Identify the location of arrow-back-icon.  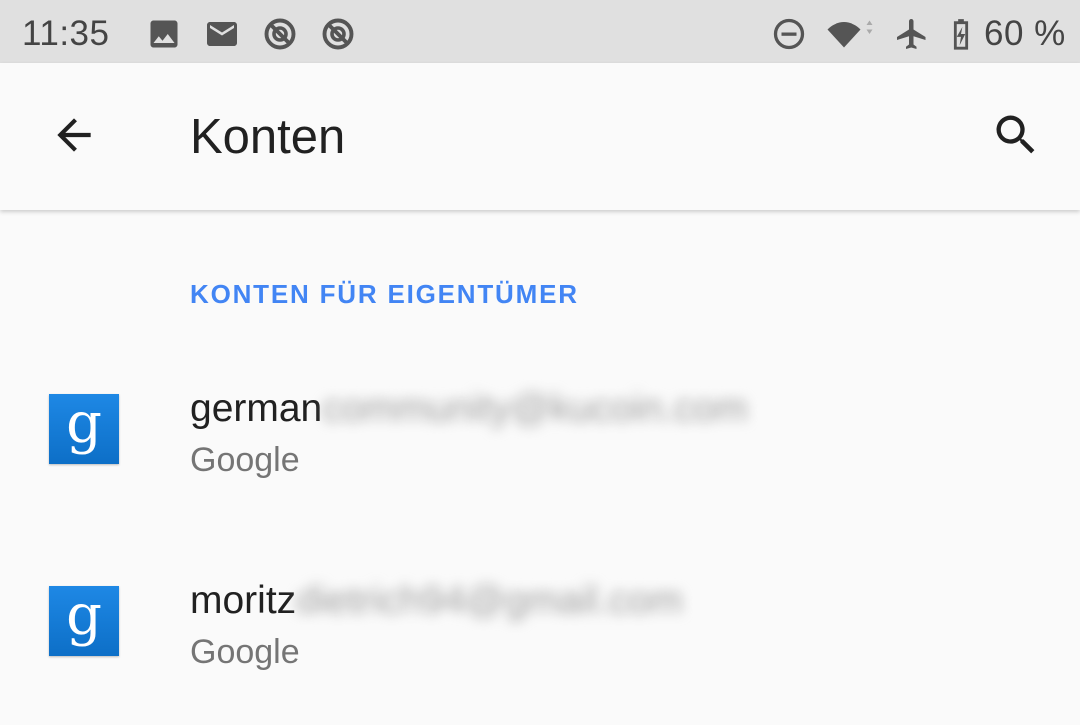
(74, 135).